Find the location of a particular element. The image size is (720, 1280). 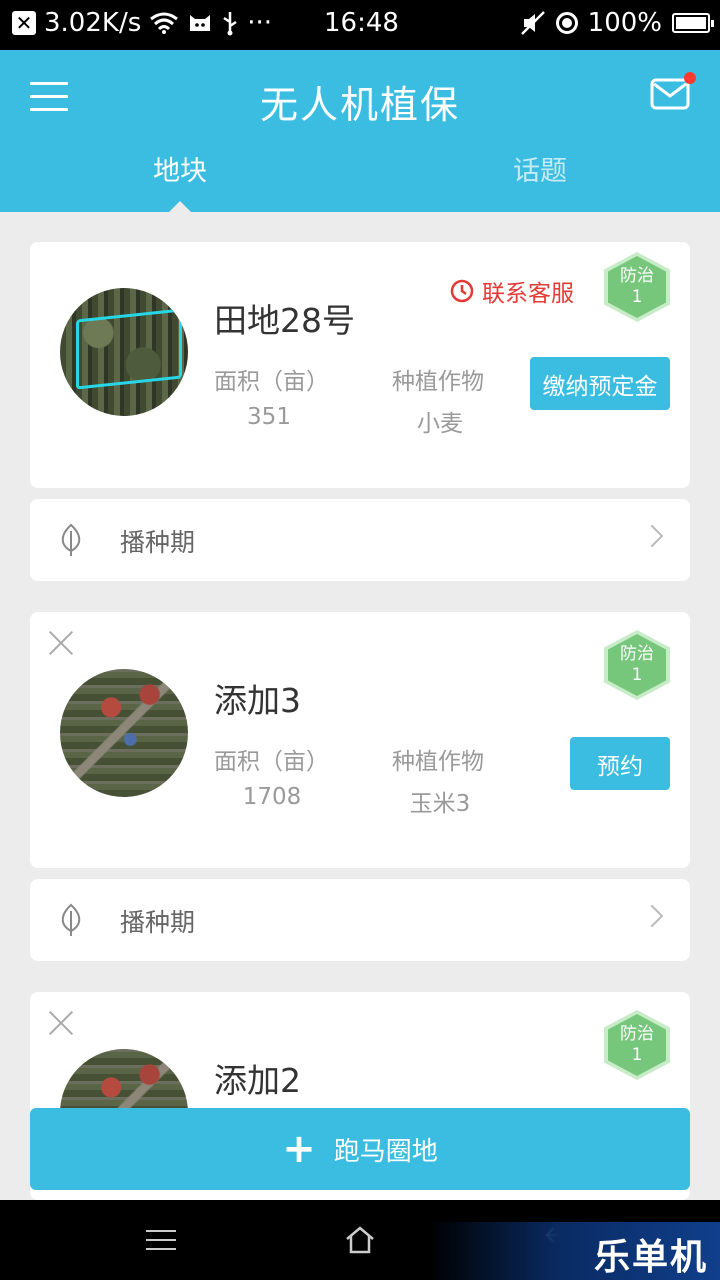

plus-icon: + is located at coordinates (299, 1149).